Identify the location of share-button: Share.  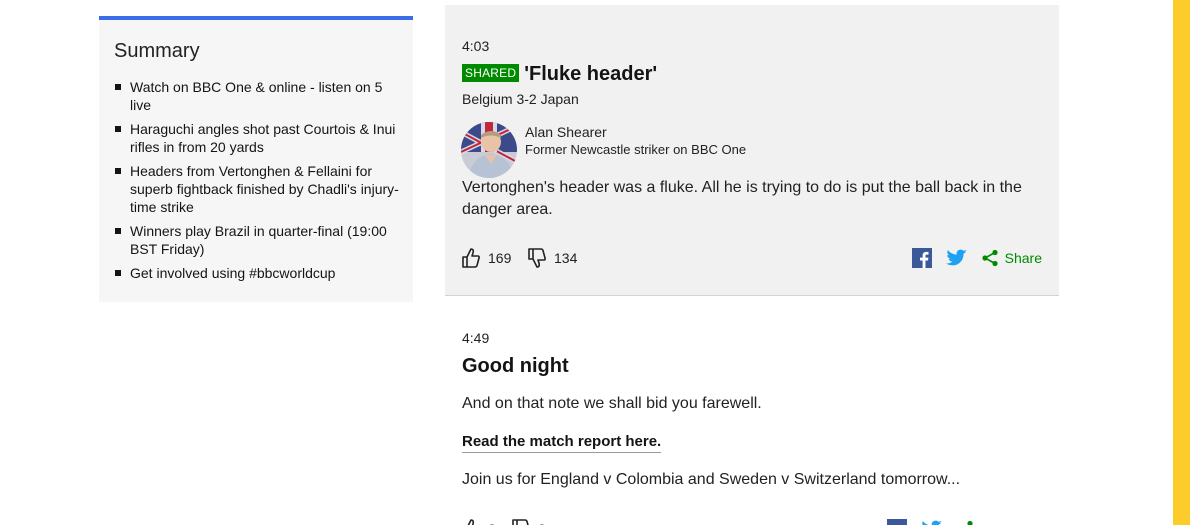
(1011, 258).